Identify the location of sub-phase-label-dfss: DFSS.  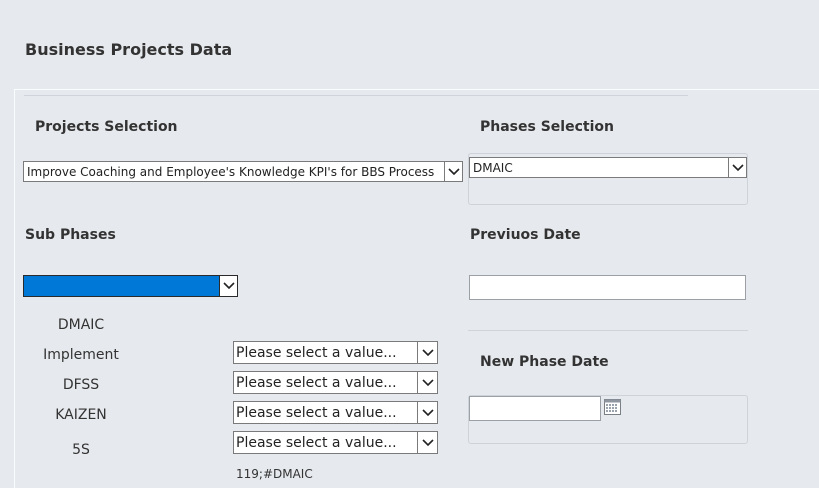
(81, 385).